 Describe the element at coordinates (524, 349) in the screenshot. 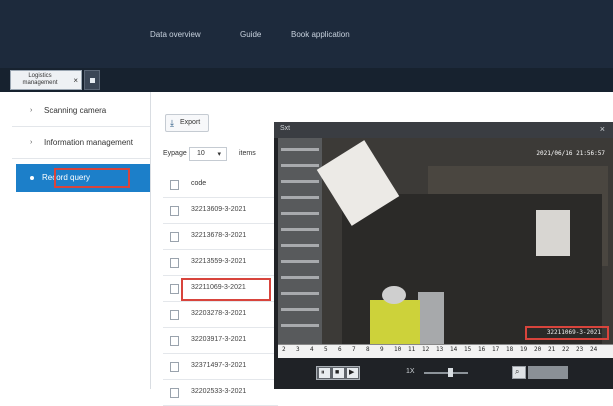

I see `timeline-tick: 19` at that location.